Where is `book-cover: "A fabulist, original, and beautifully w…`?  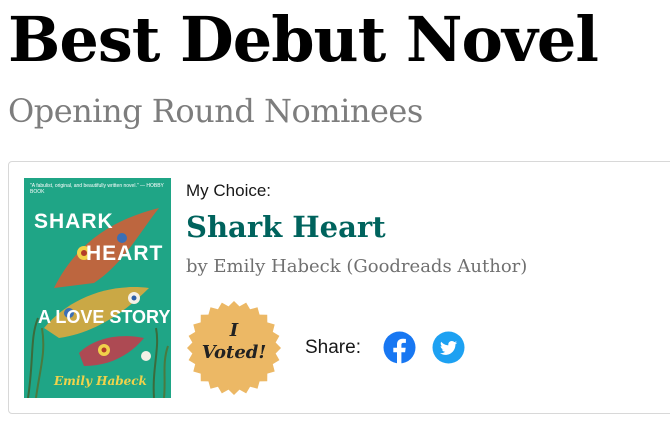 book-cover: "A fabulist, original, and beautifully w… is located at coordinates (97, 288).